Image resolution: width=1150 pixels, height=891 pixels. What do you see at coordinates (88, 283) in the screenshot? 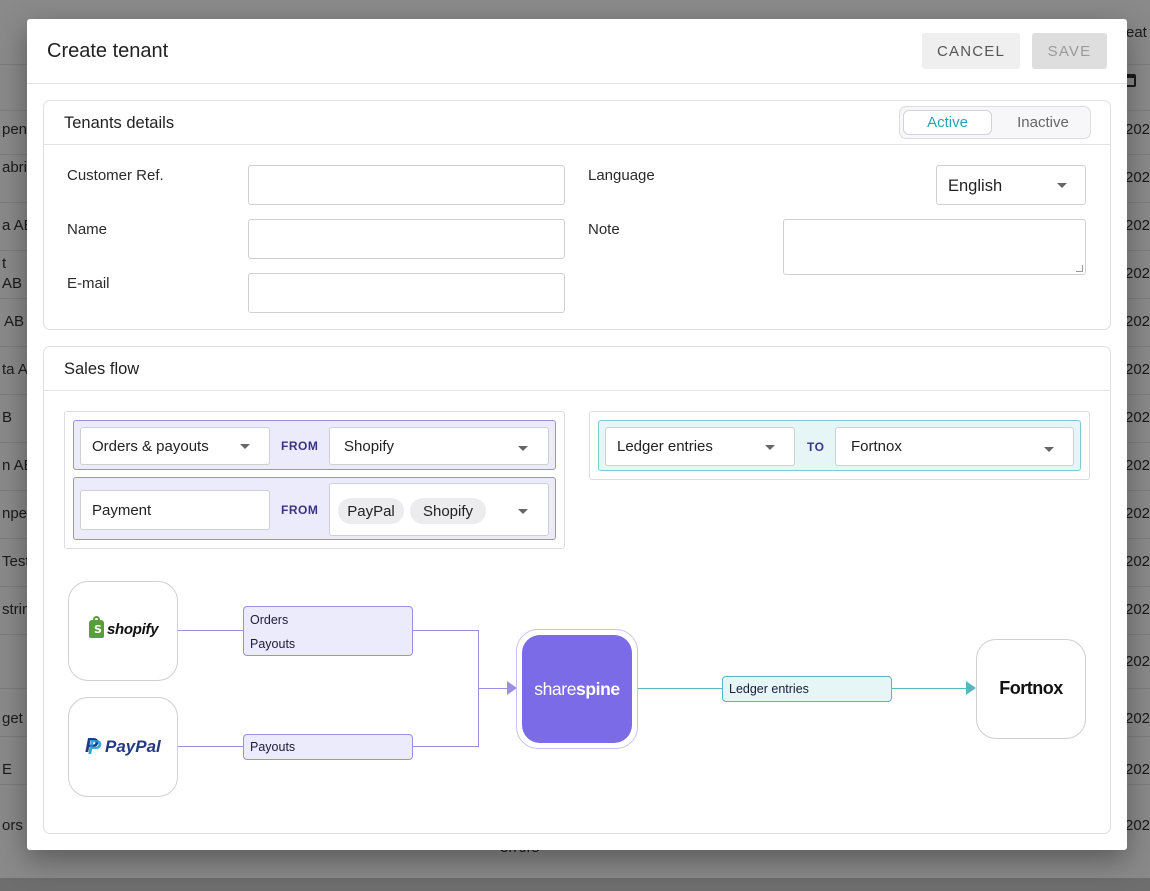
I see `email-label: E-mail` at bounding box center [88, 283].